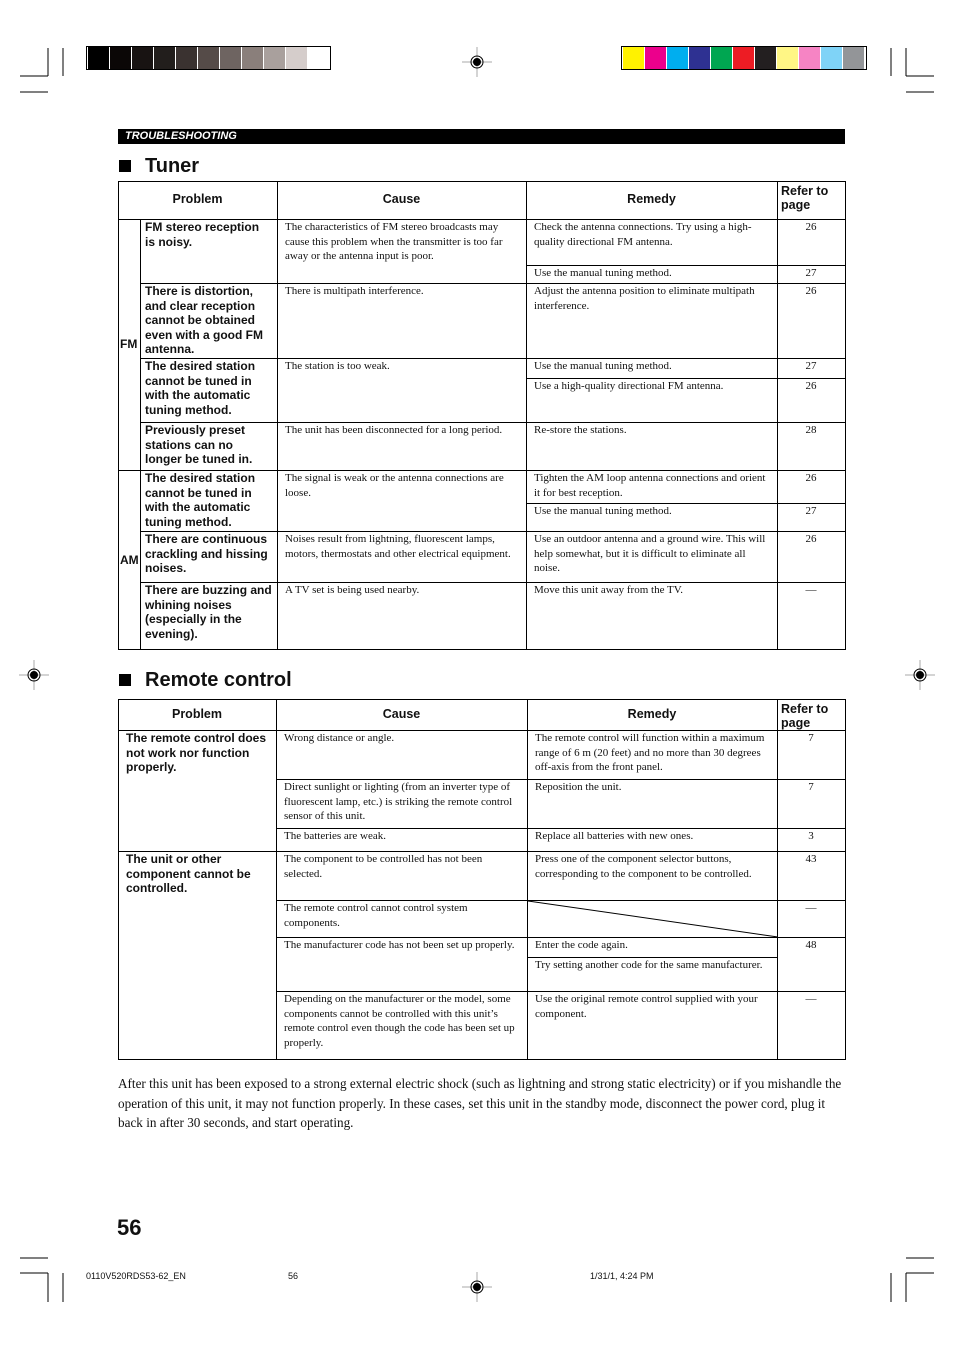 The width and height of the screenshot is (954, 1351). Describe the element at coordinates (339, 738) in the screenshot. I see `cause-text: Wrong distance or angle.` at that location.